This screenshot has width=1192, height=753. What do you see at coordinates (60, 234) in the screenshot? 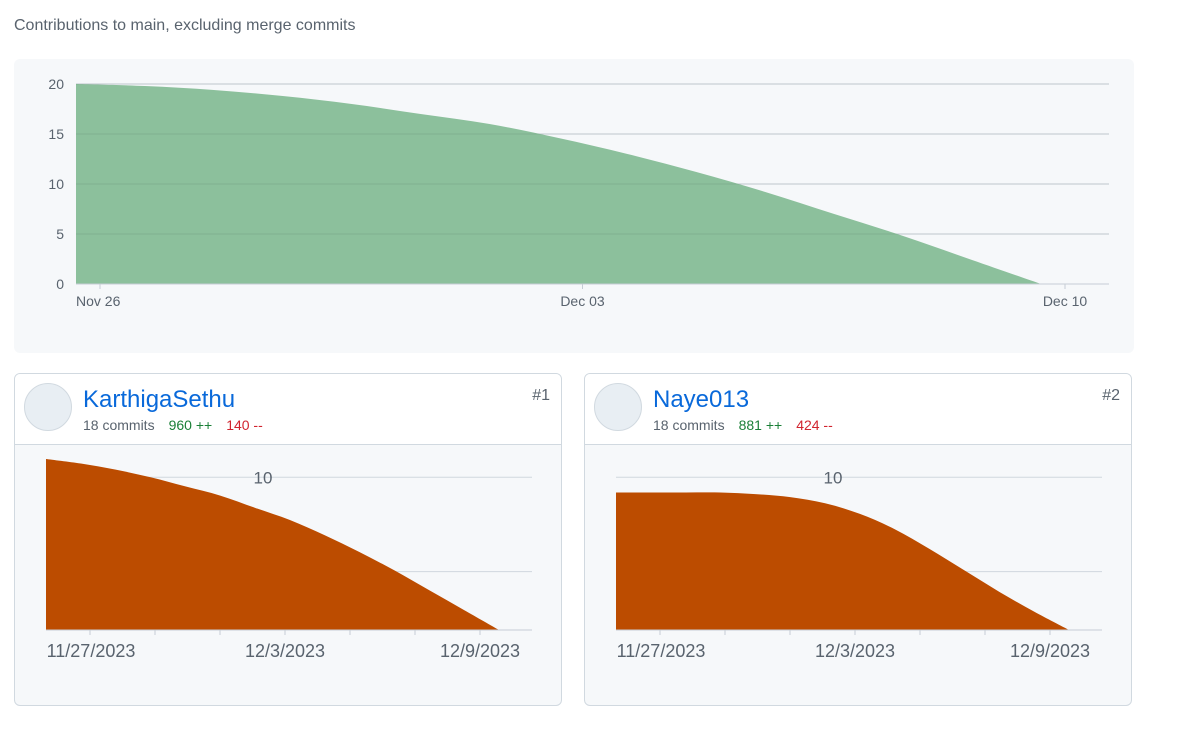
I see `y-tick-label: 5` at bounding box center [60, 234].